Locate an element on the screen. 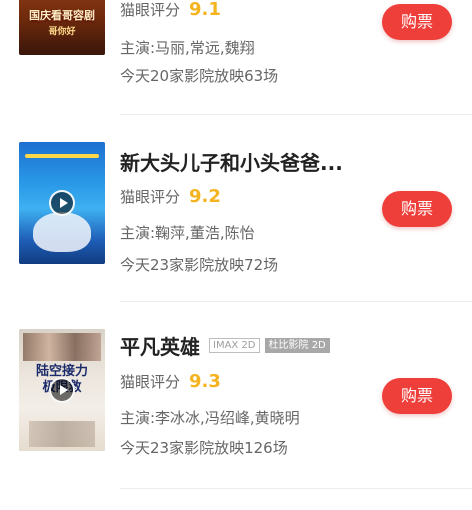 Image resolution: width=472 pixels, height=510 pixels. rating-score: 9.2 is located at coordinates (205, 196).